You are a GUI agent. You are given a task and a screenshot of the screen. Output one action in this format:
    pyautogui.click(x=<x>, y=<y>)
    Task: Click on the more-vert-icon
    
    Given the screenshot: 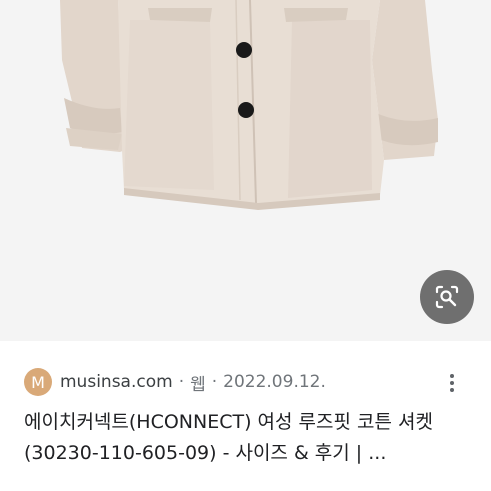 What is the action you would take?
    pyautogui.click(x=452, y=376)
    